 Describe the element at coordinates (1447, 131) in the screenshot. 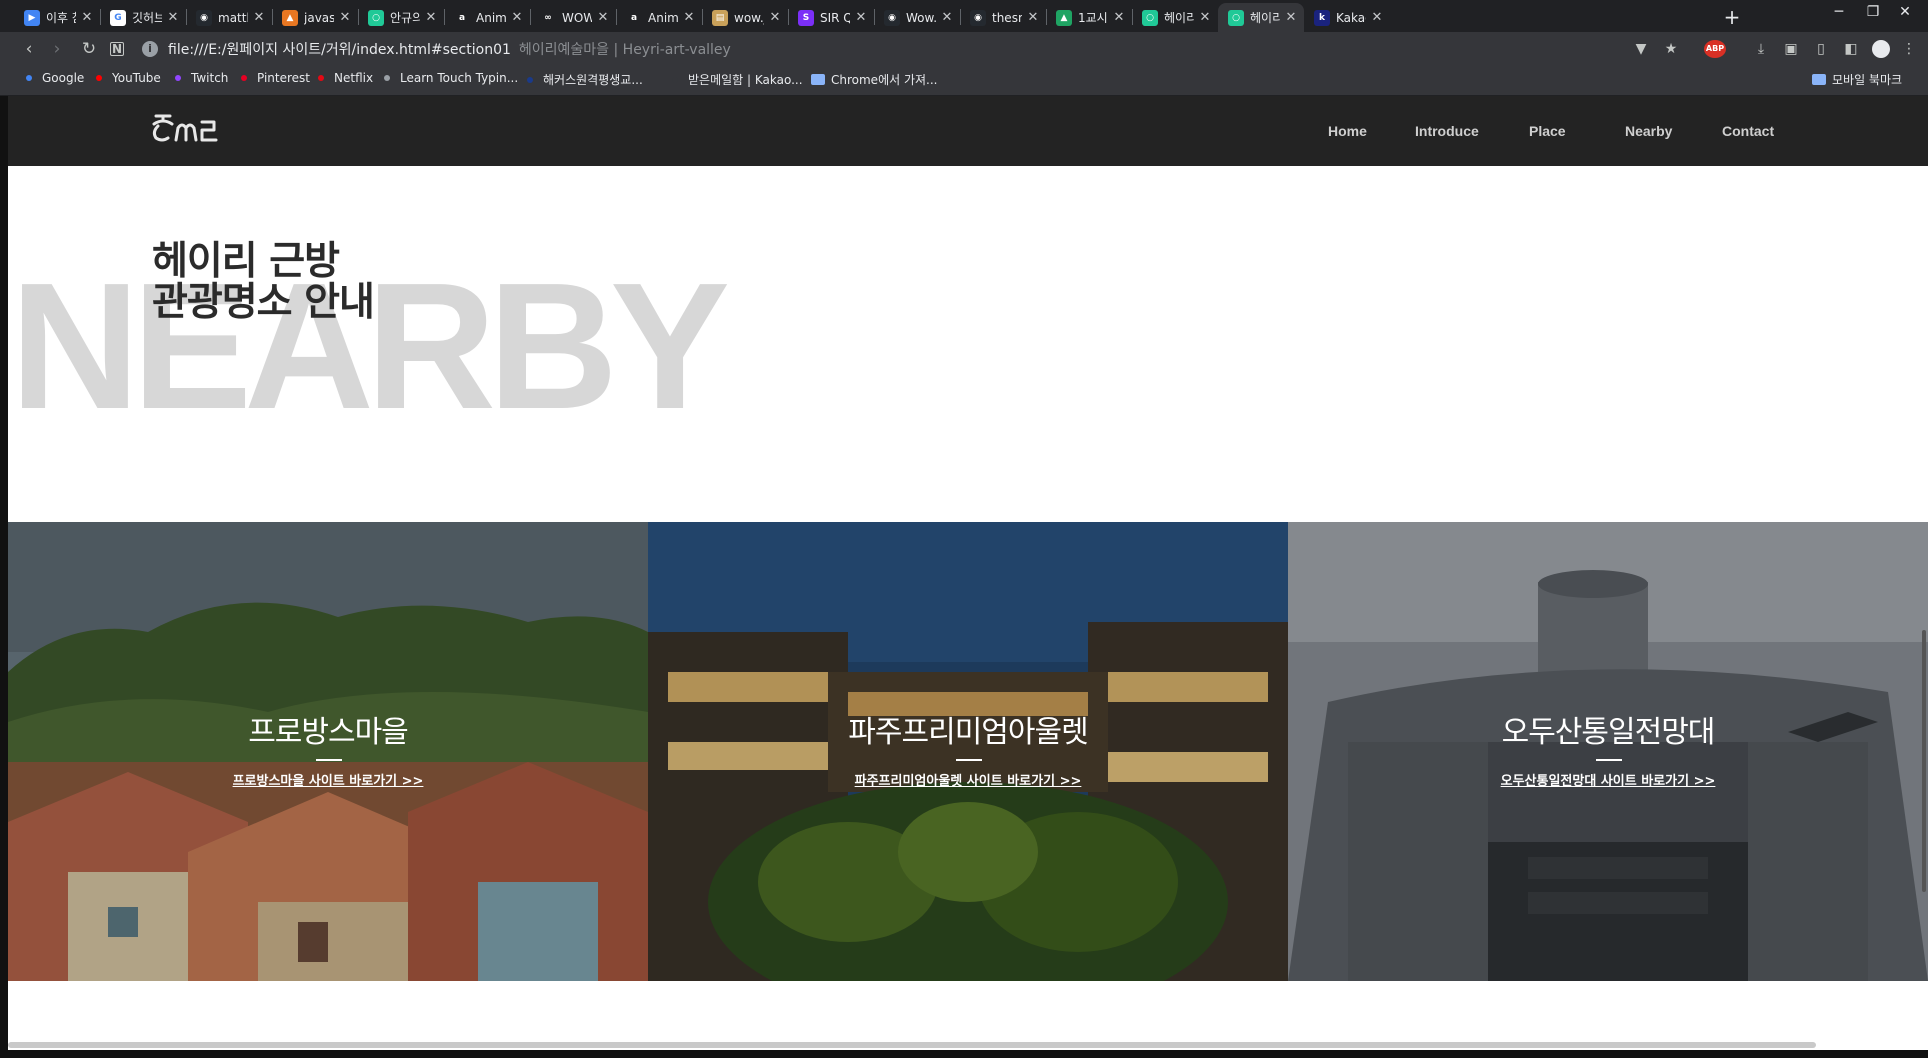

I see `nav-introduce: Introduce` at that location.